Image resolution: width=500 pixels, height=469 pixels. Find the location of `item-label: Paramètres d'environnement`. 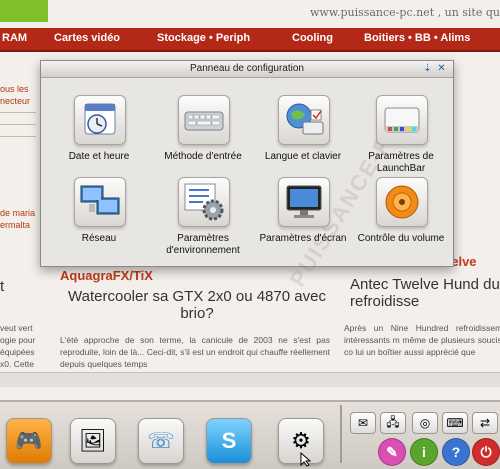

item-label: Paramètres d'environnement is located at coordinates (203, 244).